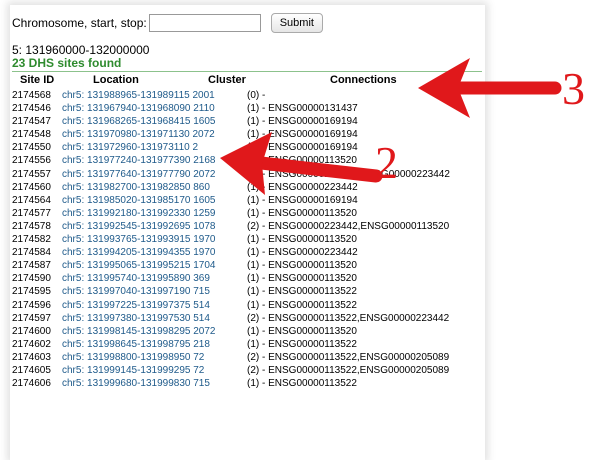 The width and height of the screenshot is (591, 460). I want to click on cluster-link: 2110, so click(204, 108).